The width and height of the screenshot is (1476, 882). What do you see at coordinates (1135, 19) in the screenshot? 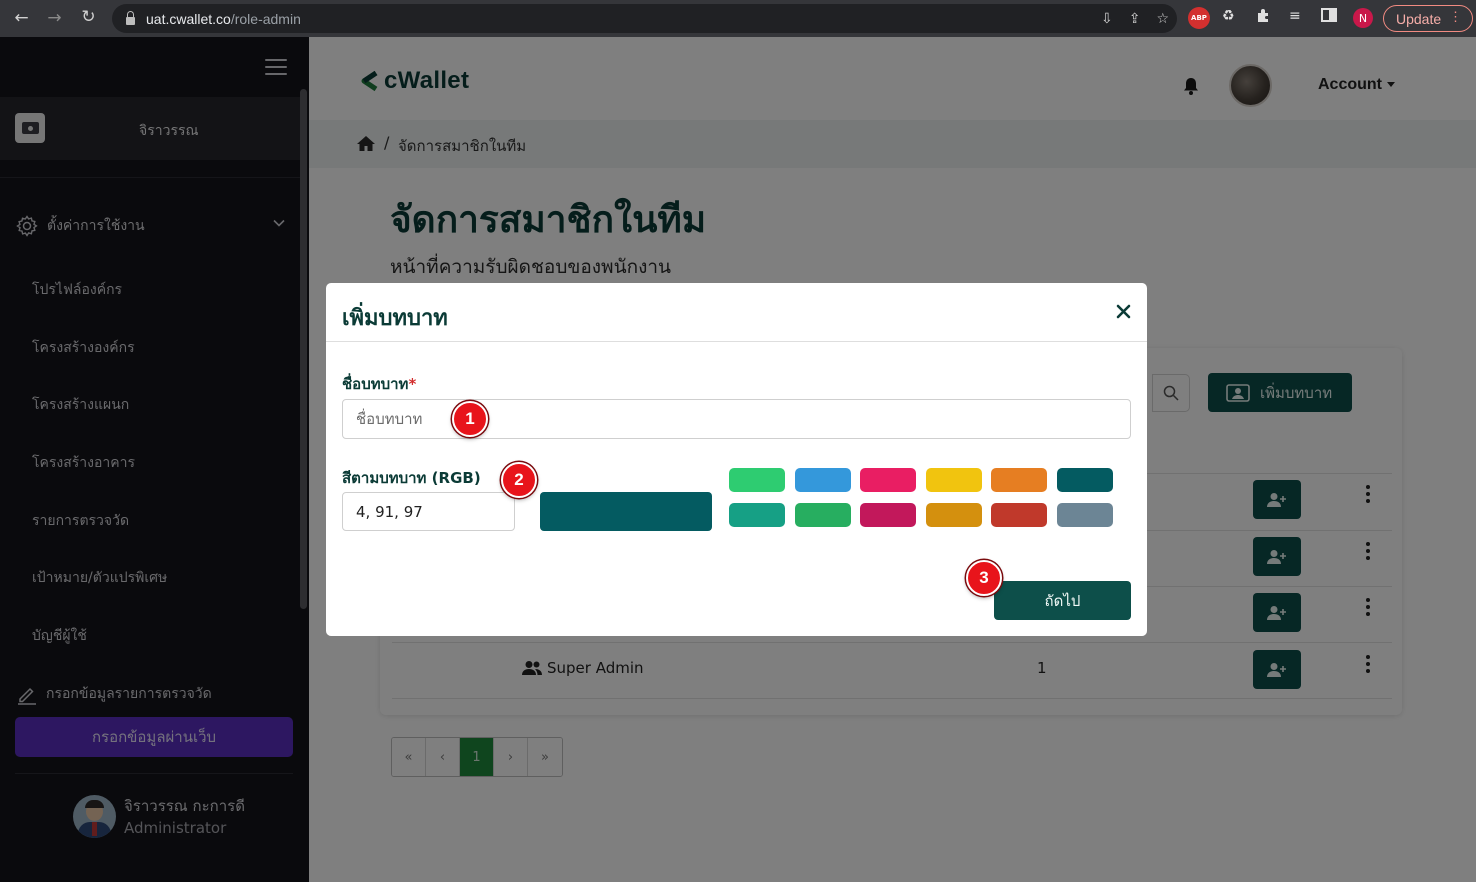
I see `share-icon: ⇪` at bounding box center [1135, 19].